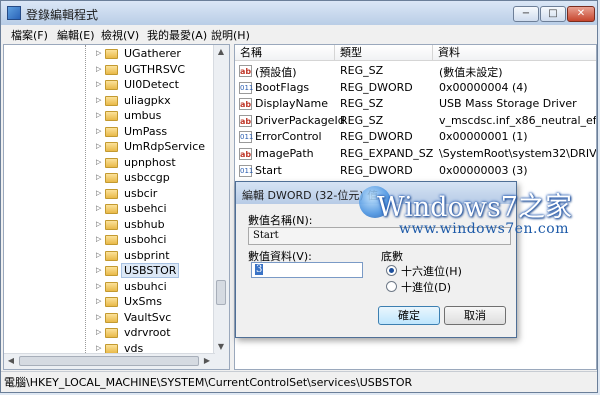 Image resolution: width=600 pixels, height=395 pixels. I want to click on tree-item-usbuhci: ▷ usbuhci, so click(109, 287).